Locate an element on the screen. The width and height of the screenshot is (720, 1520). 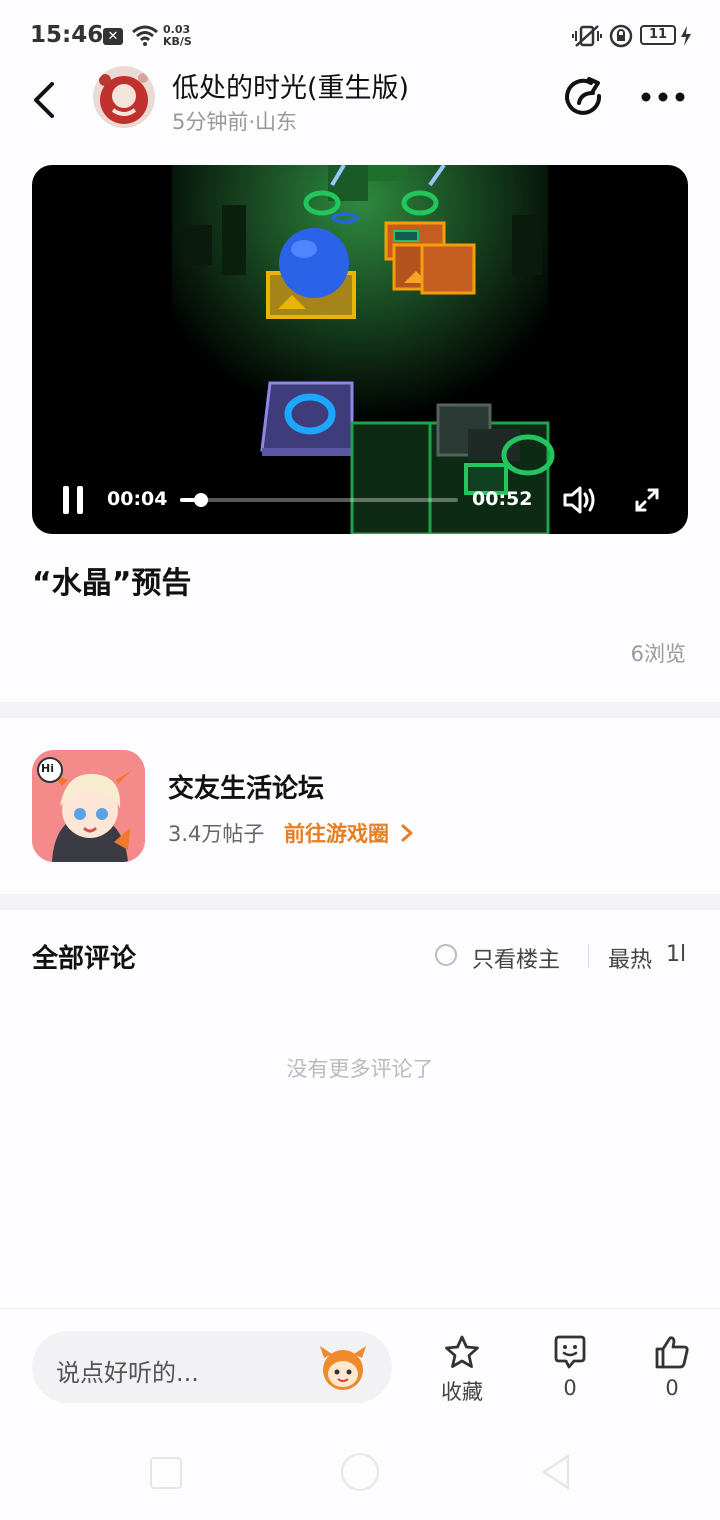
vibrate-mute-icon is located at coordinates (587, 36).